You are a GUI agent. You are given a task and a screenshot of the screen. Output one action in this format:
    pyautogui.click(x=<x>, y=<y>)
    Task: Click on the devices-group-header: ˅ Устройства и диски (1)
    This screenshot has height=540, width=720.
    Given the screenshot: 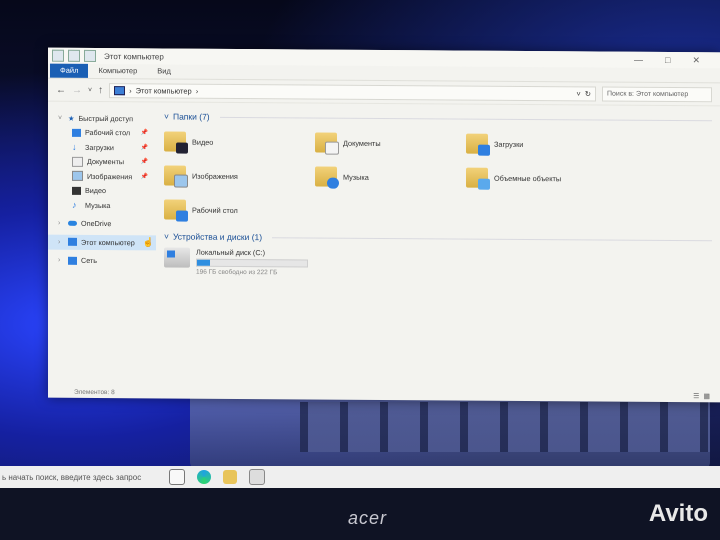 What is the action you would take?
    pyautogui.click(x=438, y=238)
    